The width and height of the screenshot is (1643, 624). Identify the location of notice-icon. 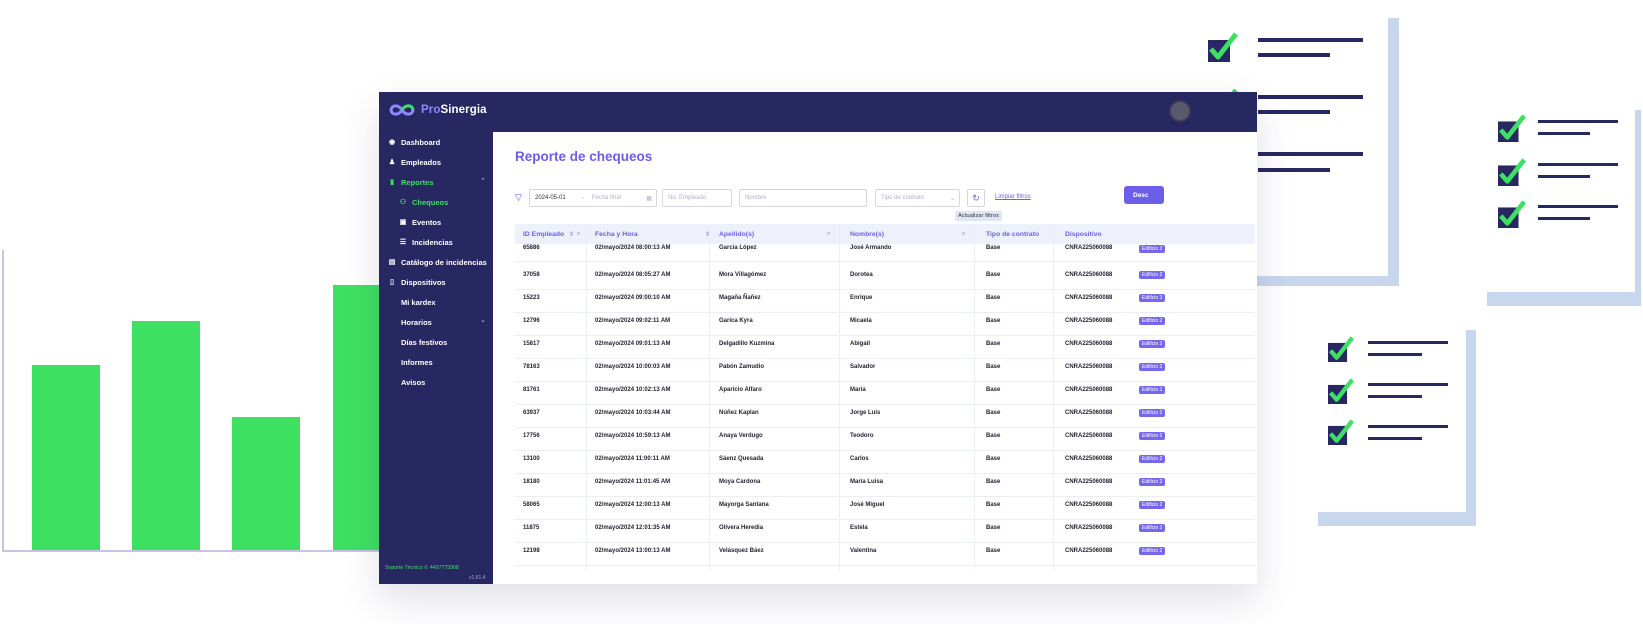
(392, 382).